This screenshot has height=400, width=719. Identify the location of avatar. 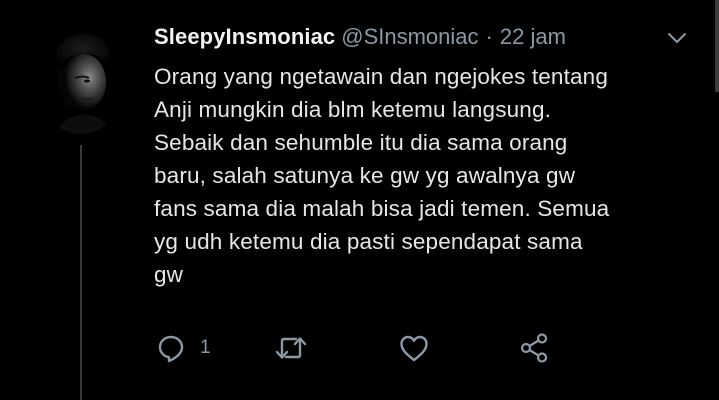
(81, 80).